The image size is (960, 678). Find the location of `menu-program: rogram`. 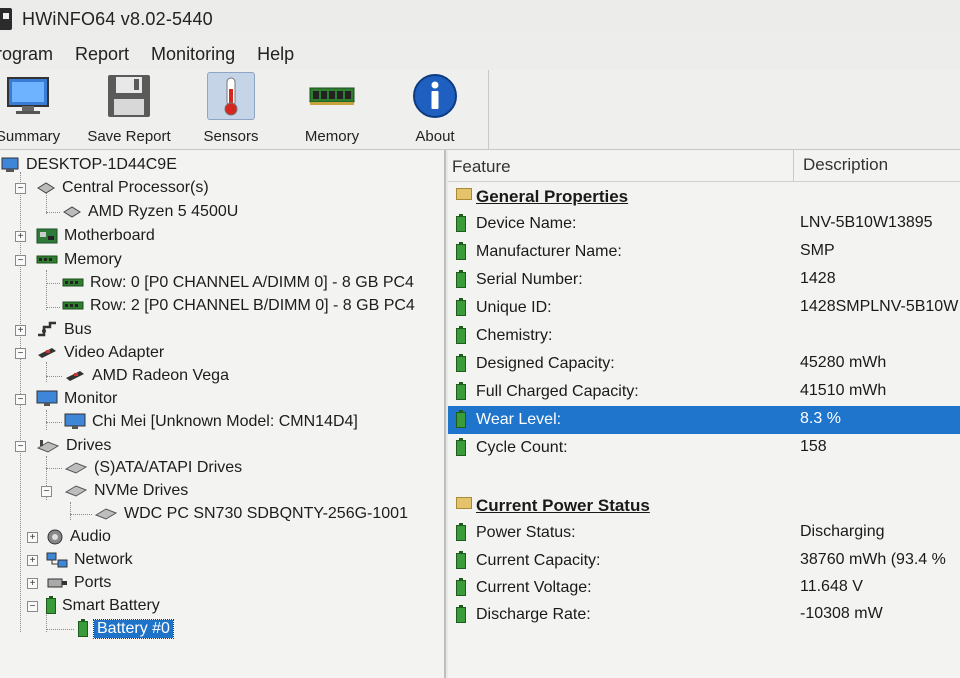

menu-program: rogram is located at coordinates (26, 54).